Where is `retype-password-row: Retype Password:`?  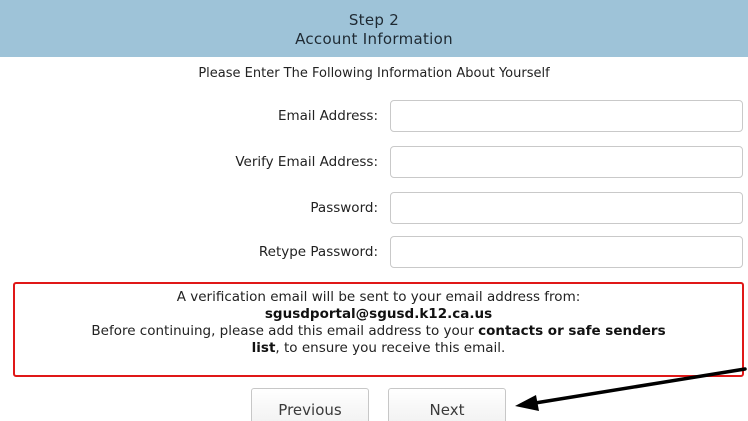 retype-password-row: Retype Password: is located at coordinates (374, 252).